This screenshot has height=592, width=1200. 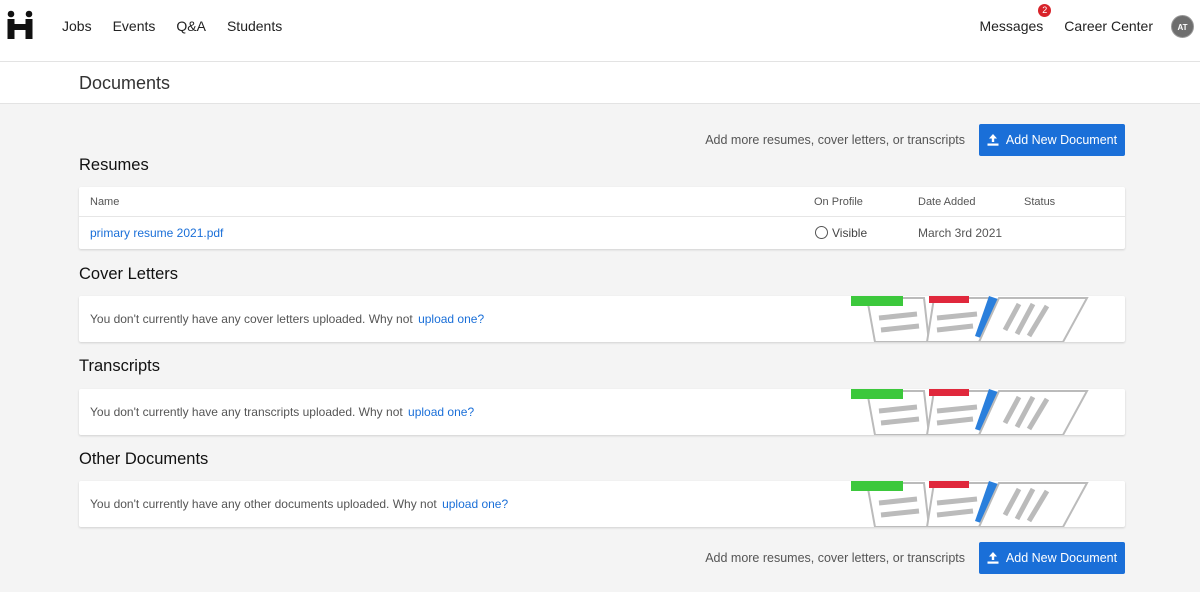 I want to click on date-added-value: March 3rd 2021, so click(x=960, y=233).